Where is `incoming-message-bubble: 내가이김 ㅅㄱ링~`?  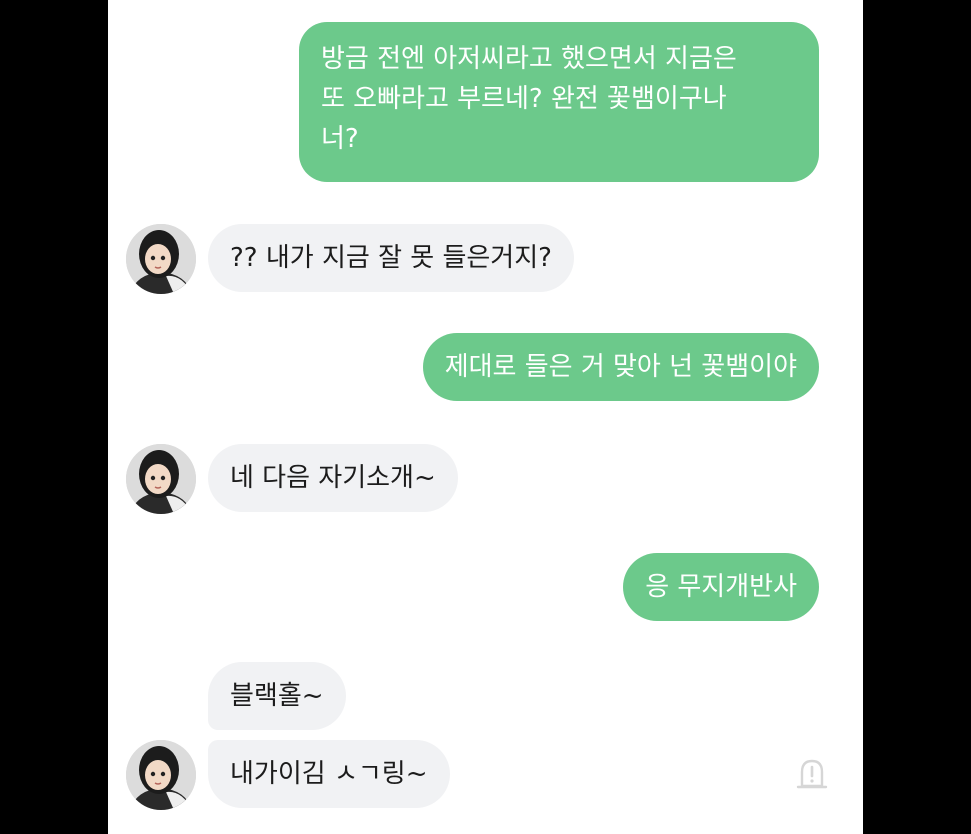 incoming-message-bubble: 내가이김 ㅅㄱ링~ is located at coordinates (329, 774).